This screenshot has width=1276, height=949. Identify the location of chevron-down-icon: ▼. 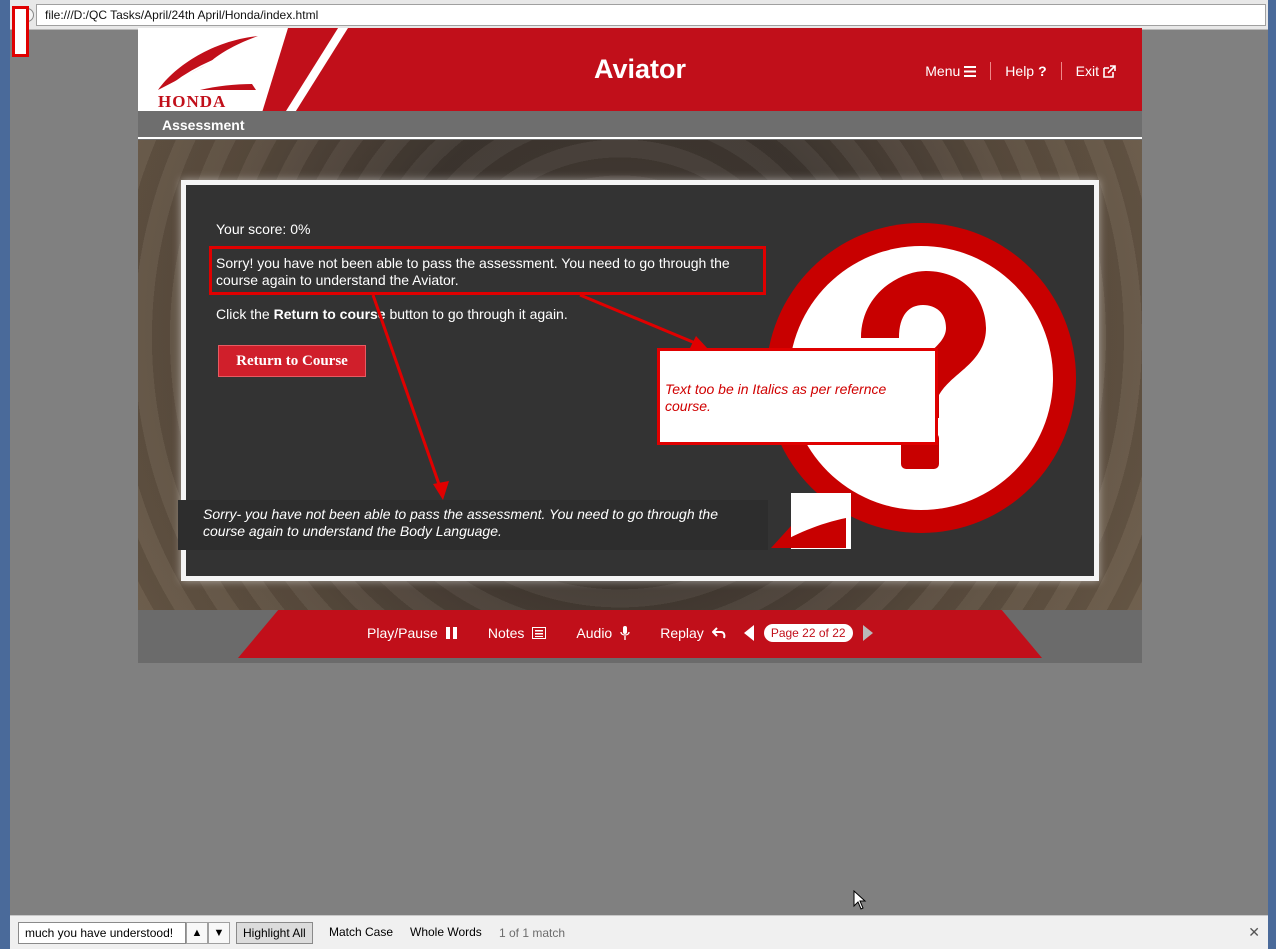
(219, 933).